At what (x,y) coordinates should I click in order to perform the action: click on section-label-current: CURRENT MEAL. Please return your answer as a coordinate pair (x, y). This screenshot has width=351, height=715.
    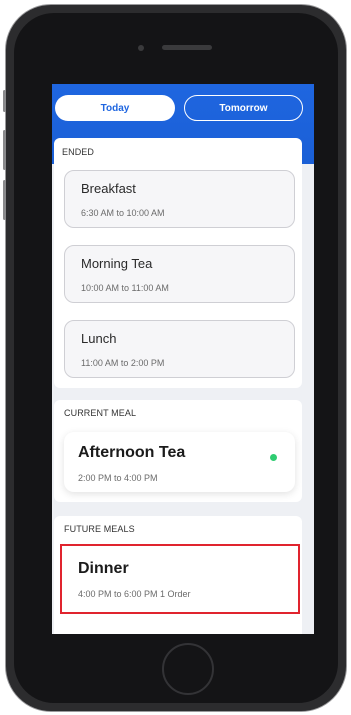
    Looking at the image, I should click on (100, 413).